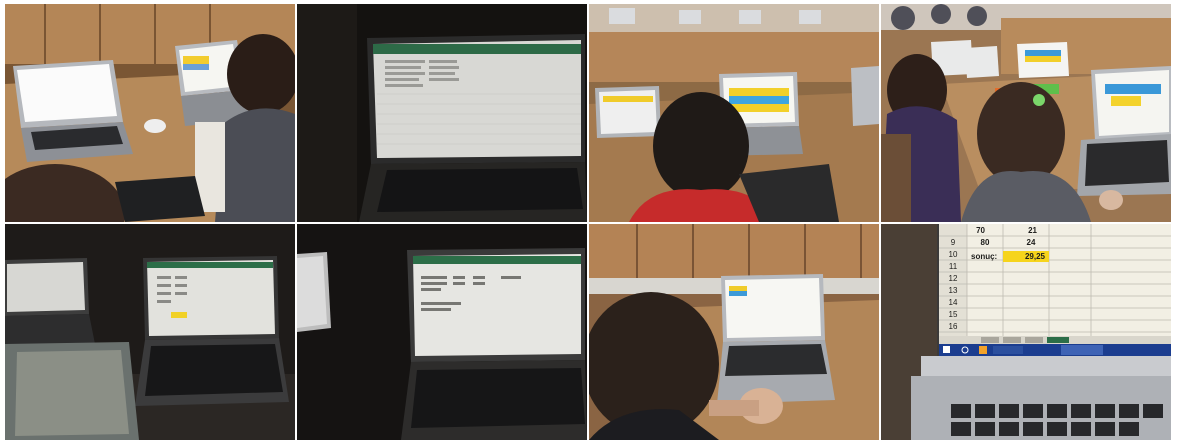 This screenshot has width=1177, height=444. What do you see at coordinates (953, 314) in the screenshot?
I see `row-number-15: 15` at bounding box center [953, 314].